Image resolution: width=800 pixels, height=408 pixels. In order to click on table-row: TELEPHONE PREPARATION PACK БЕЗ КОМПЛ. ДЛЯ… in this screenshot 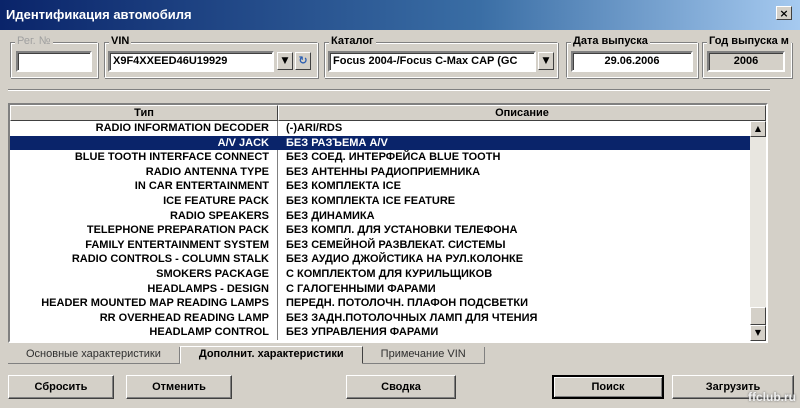, I will do `click(380, 230)`.